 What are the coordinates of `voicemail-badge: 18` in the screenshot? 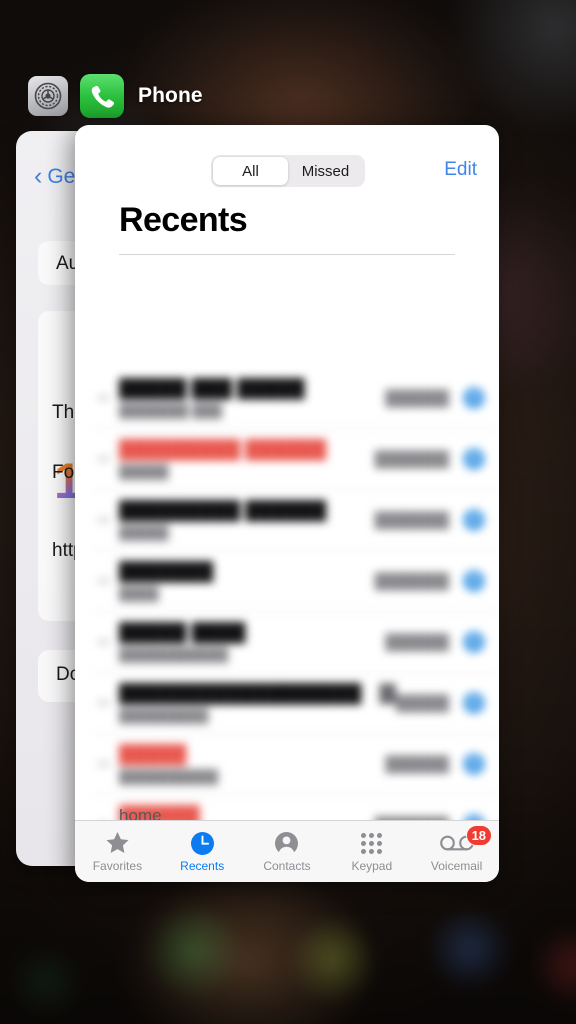 It's located at (479, 835).